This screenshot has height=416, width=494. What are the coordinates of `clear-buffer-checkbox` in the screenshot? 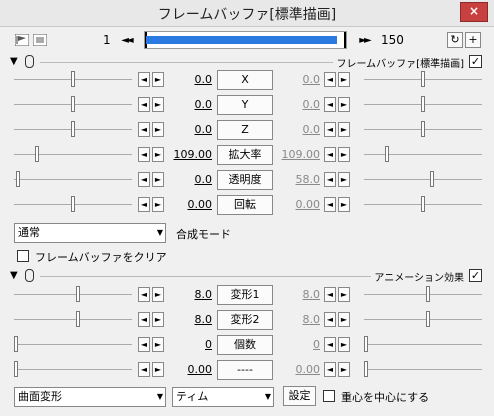 It's located at (23, 256).